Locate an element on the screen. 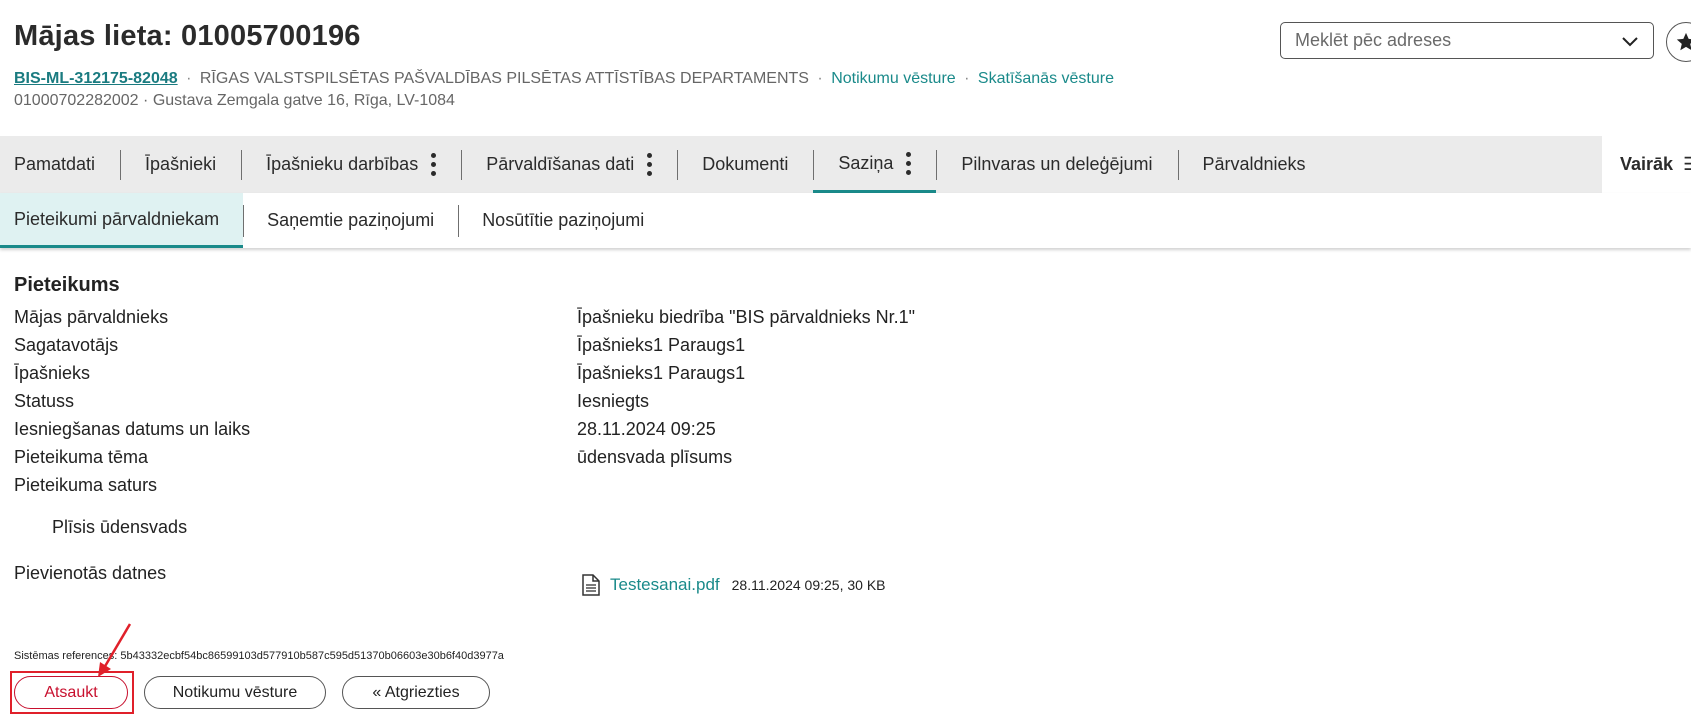 The width and height of the screenshot is (1691, 723). favorite-star-button is located at coordinates (1678, 42).